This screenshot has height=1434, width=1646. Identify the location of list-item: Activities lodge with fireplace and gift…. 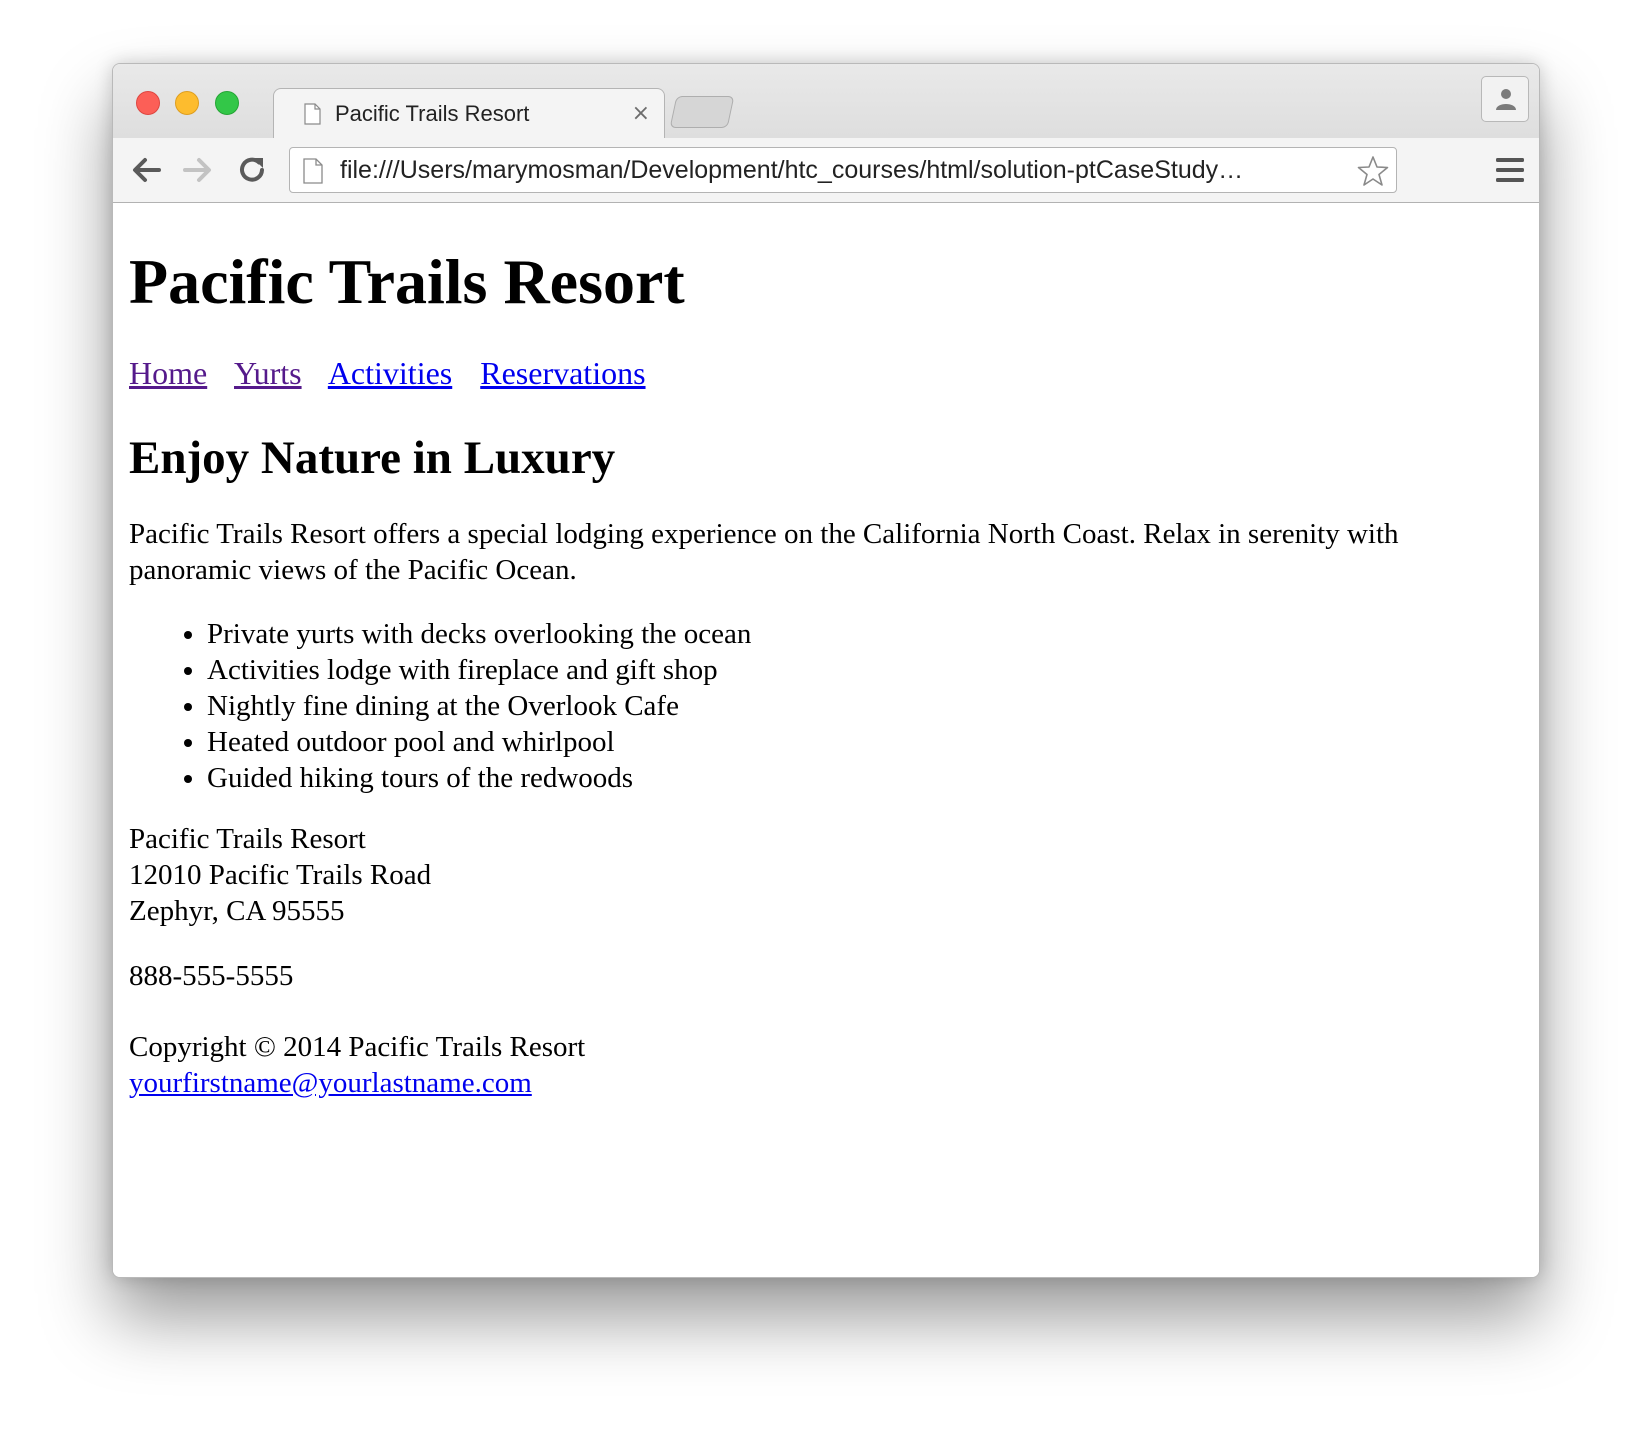
(479, 670).